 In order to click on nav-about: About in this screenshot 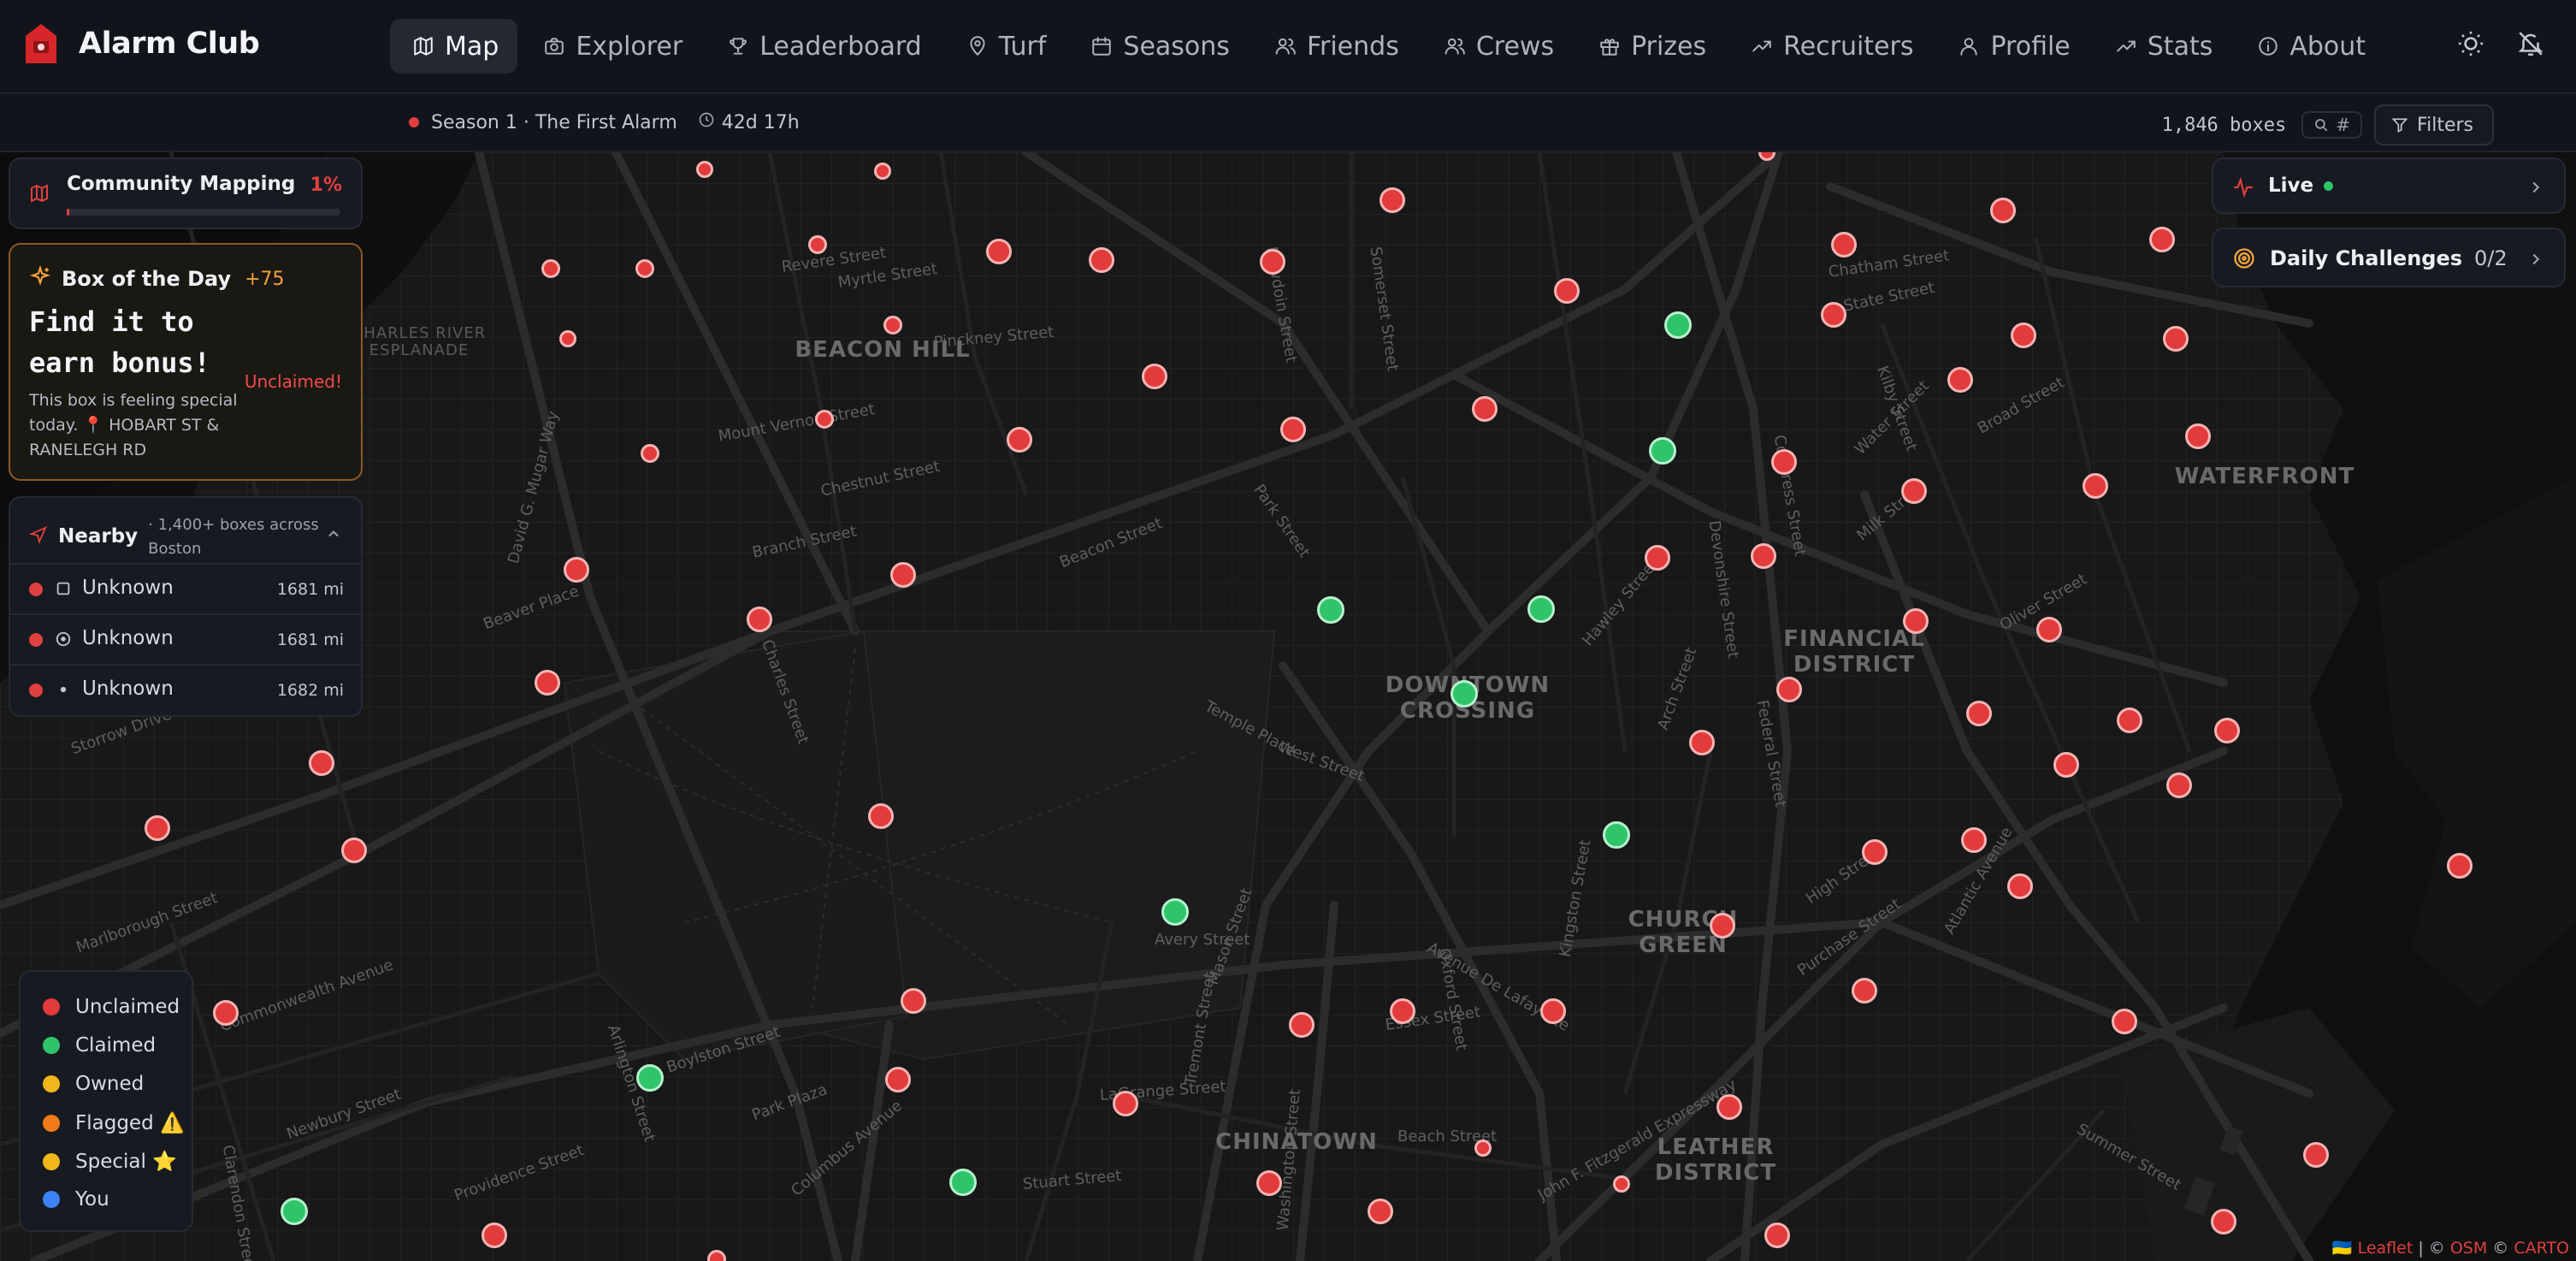, I will do `click(2309, 47)`.